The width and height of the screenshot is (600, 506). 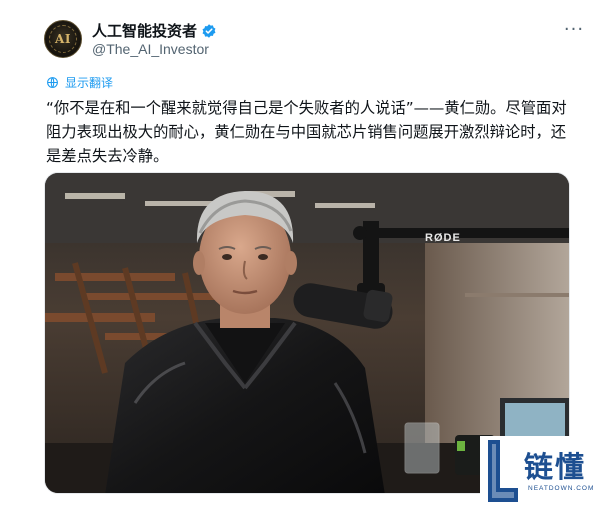 I want to click on verified-badge-icon, so click(x=209, y=31).